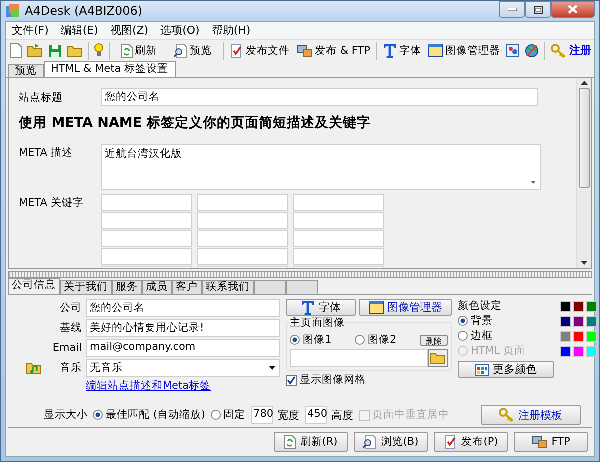  I want to click on music-dropdown: 无音乐, so click(183, 368).